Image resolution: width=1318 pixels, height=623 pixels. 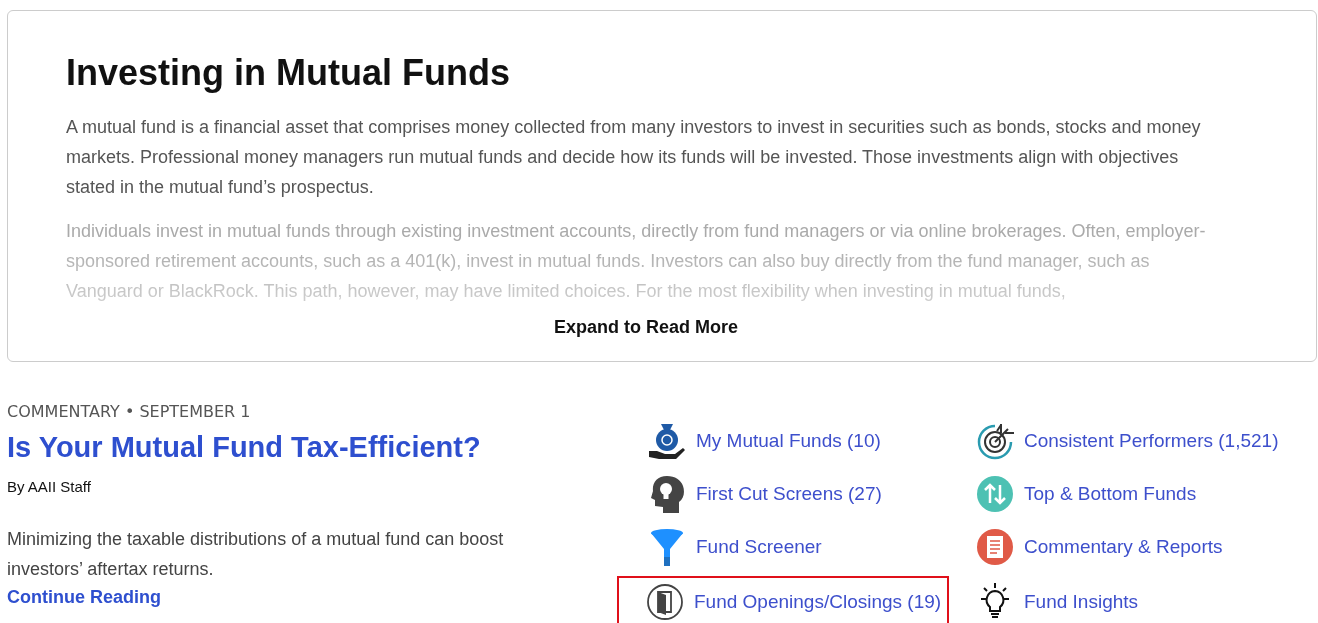 What do you see at coordinates (783, 600) in the screenshot?
I see `quick-link: Fund Openings/Closings (19)` at bounding box center [783, 600].